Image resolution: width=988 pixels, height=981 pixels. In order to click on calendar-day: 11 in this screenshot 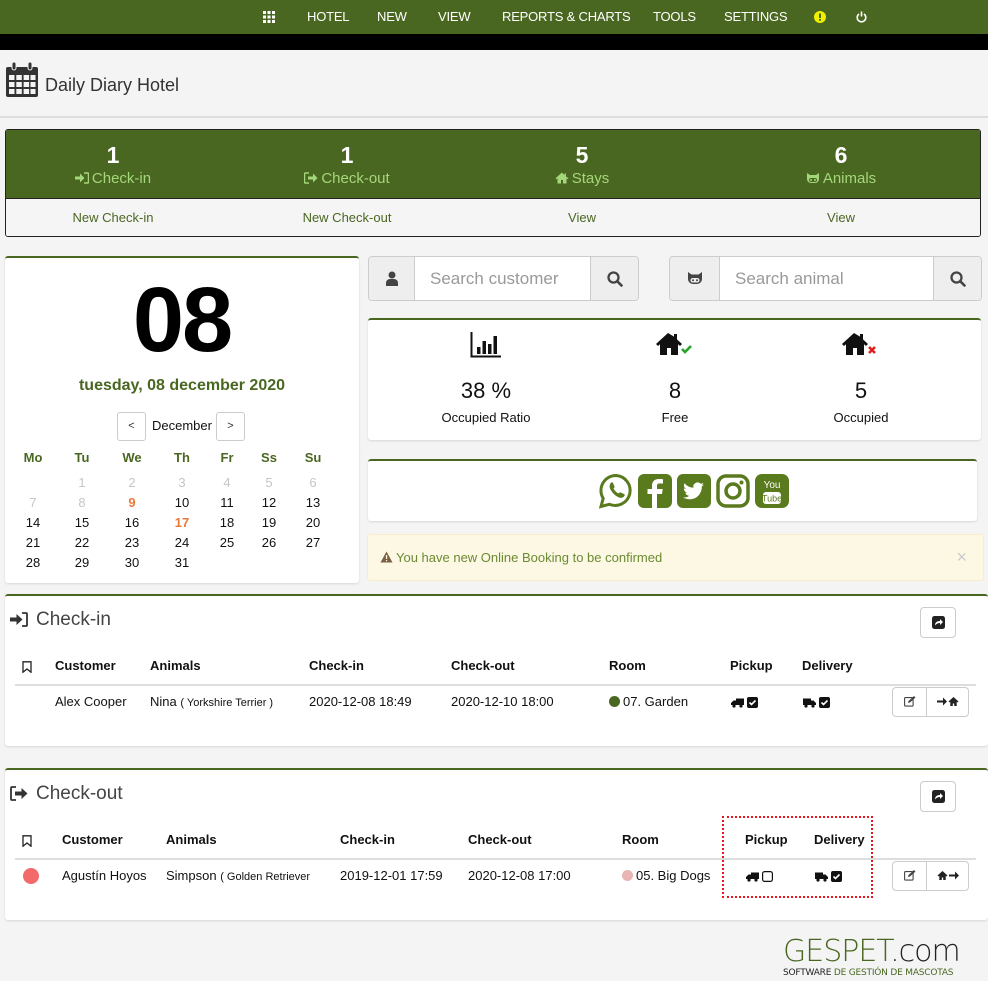, I will do `click(227, 503)`.